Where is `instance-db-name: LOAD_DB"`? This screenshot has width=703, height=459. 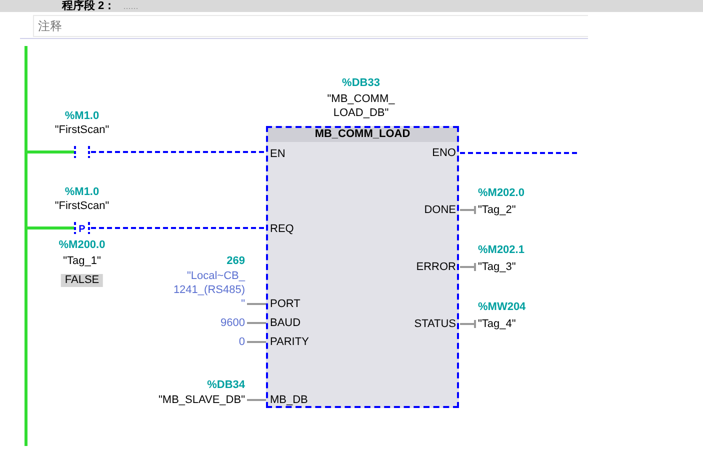
instance-db-name: LOAD_DB" is located at coordinates (361, 113).